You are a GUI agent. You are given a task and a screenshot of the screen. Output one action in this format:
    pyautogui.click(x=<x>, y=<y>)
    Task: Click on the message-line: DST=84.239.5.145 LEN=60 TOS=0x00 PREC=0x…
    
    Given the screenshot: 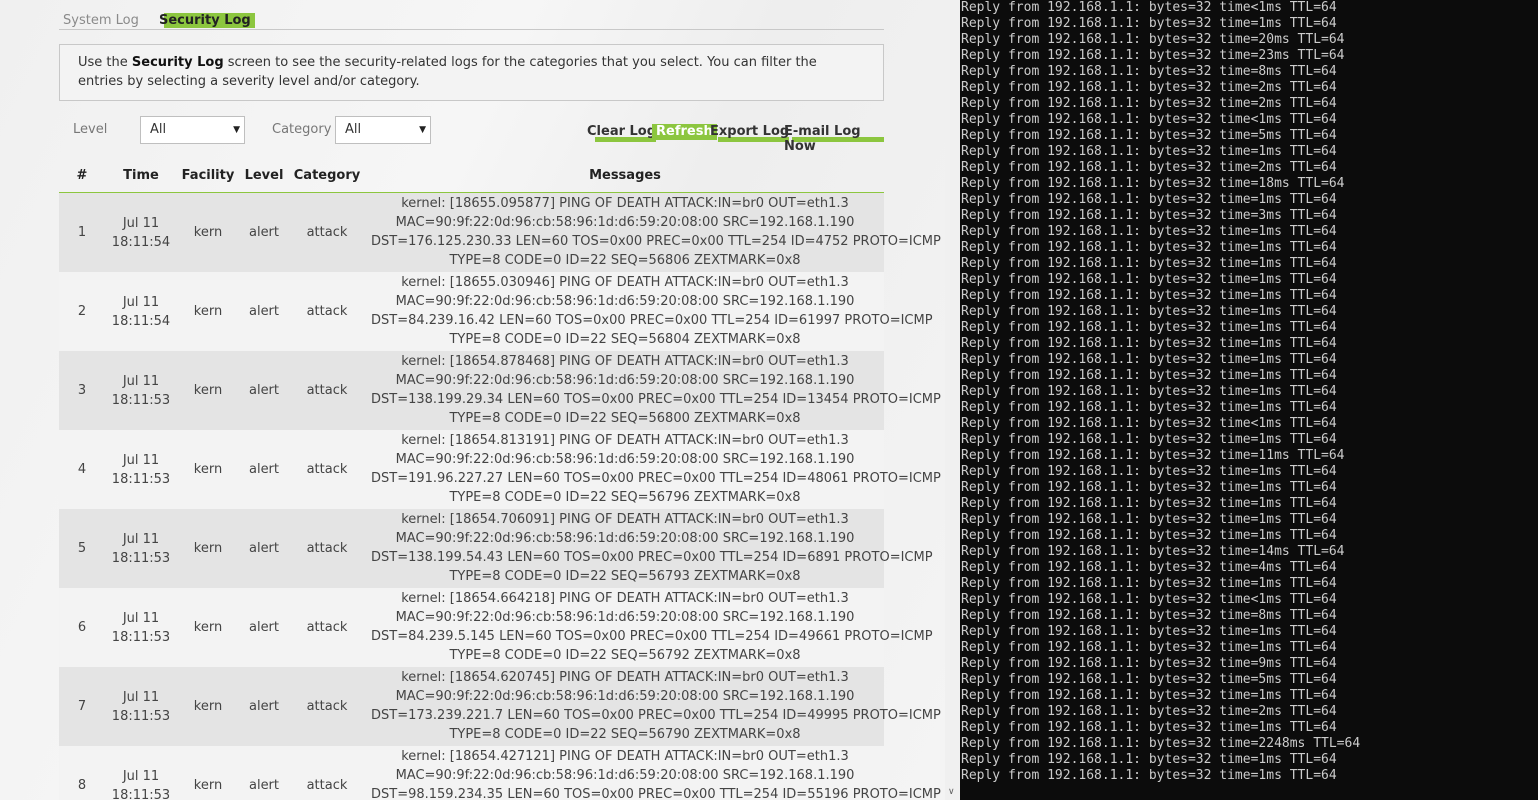 What is the action you would take?
    pyautogui.click(x=652, y=636)
    